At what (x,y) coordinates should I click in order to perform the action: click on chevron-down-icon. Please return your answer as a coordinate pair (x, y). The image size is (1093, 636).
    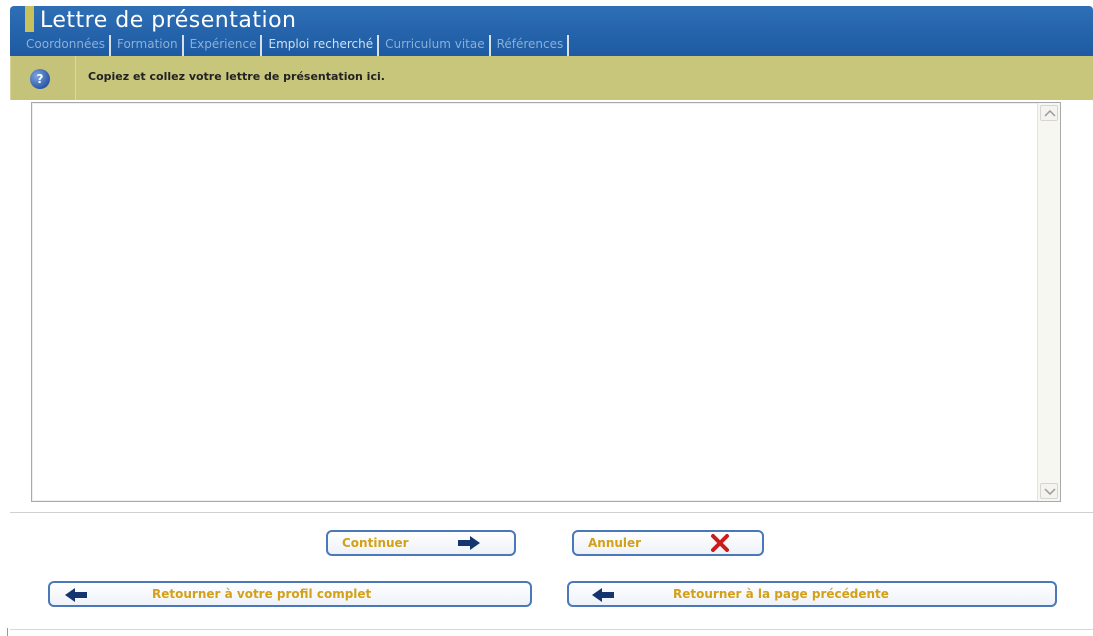
    Looking at the image, I should click on (1050, 491).